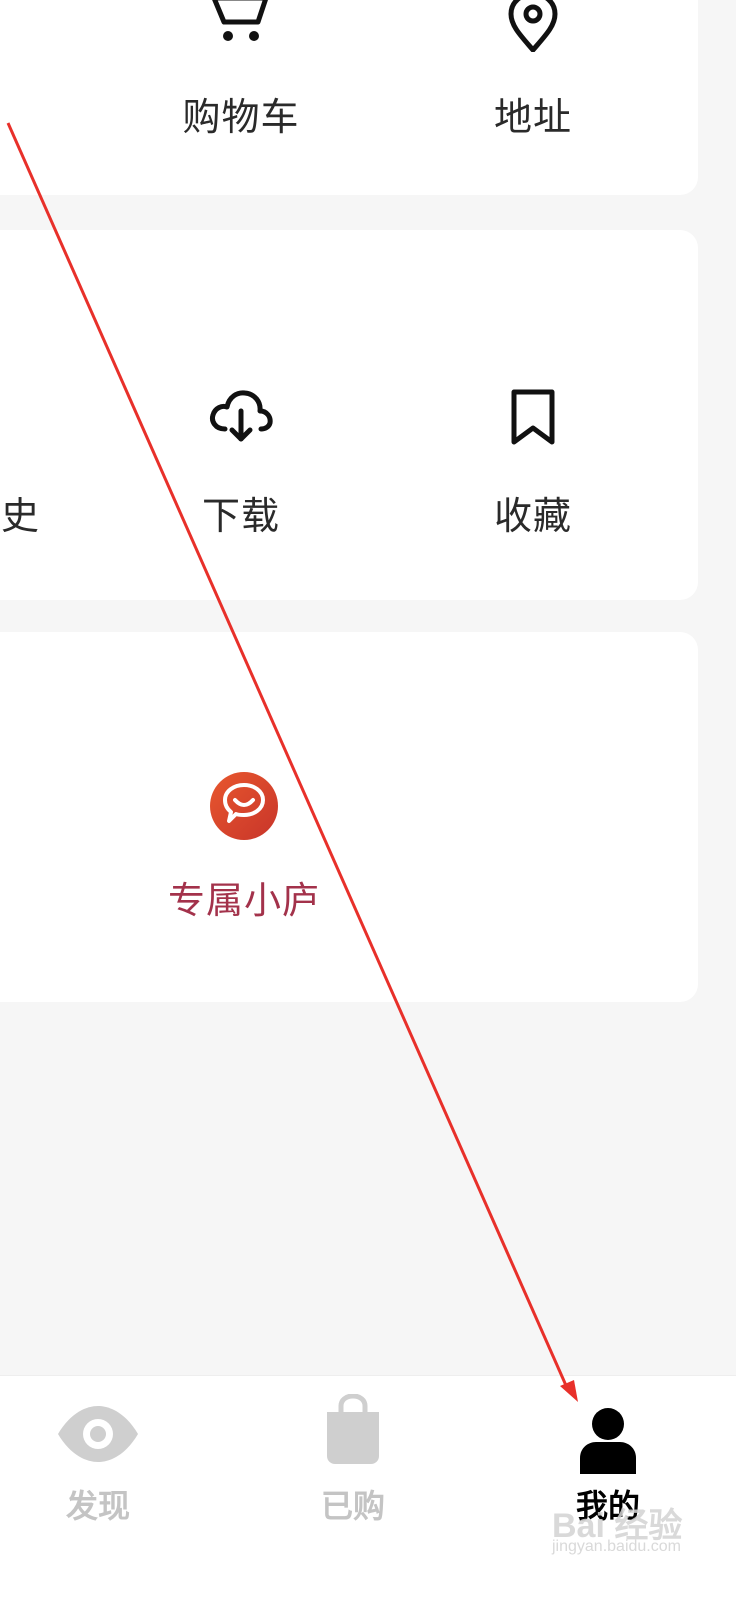  What do you see at coordinates (98, 1434) in the screenshot?
I see `eye-icon` at bounding box center [98, 1434].